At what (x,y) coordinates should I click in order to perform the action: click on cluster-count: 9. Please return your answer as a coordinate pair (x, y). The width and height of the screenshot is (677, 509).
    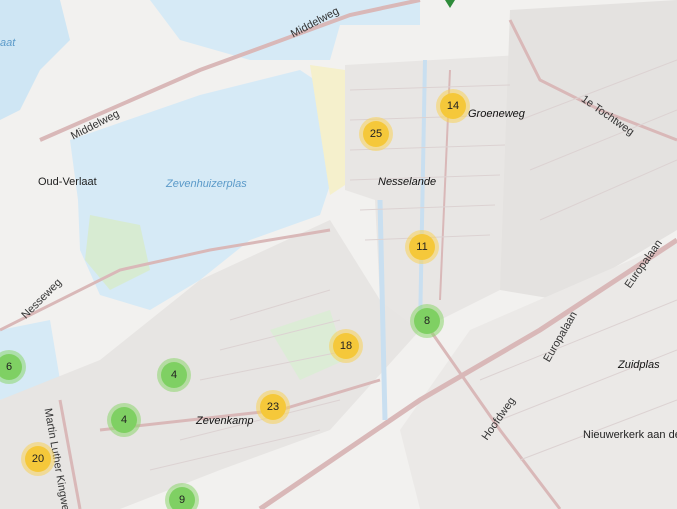
    Looking at the image, I should click on (182, 498).